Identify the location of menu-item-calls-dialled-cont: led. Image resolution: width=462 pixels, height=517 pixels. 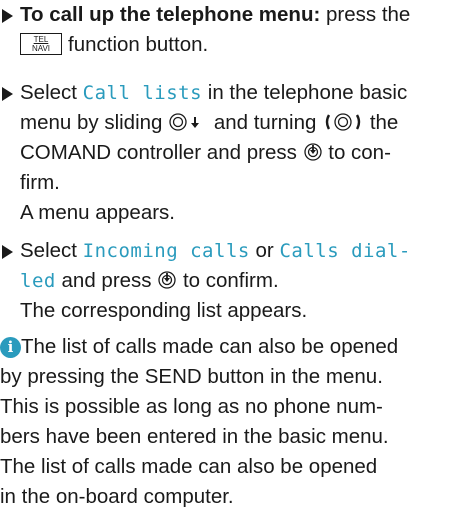
(38, 281).